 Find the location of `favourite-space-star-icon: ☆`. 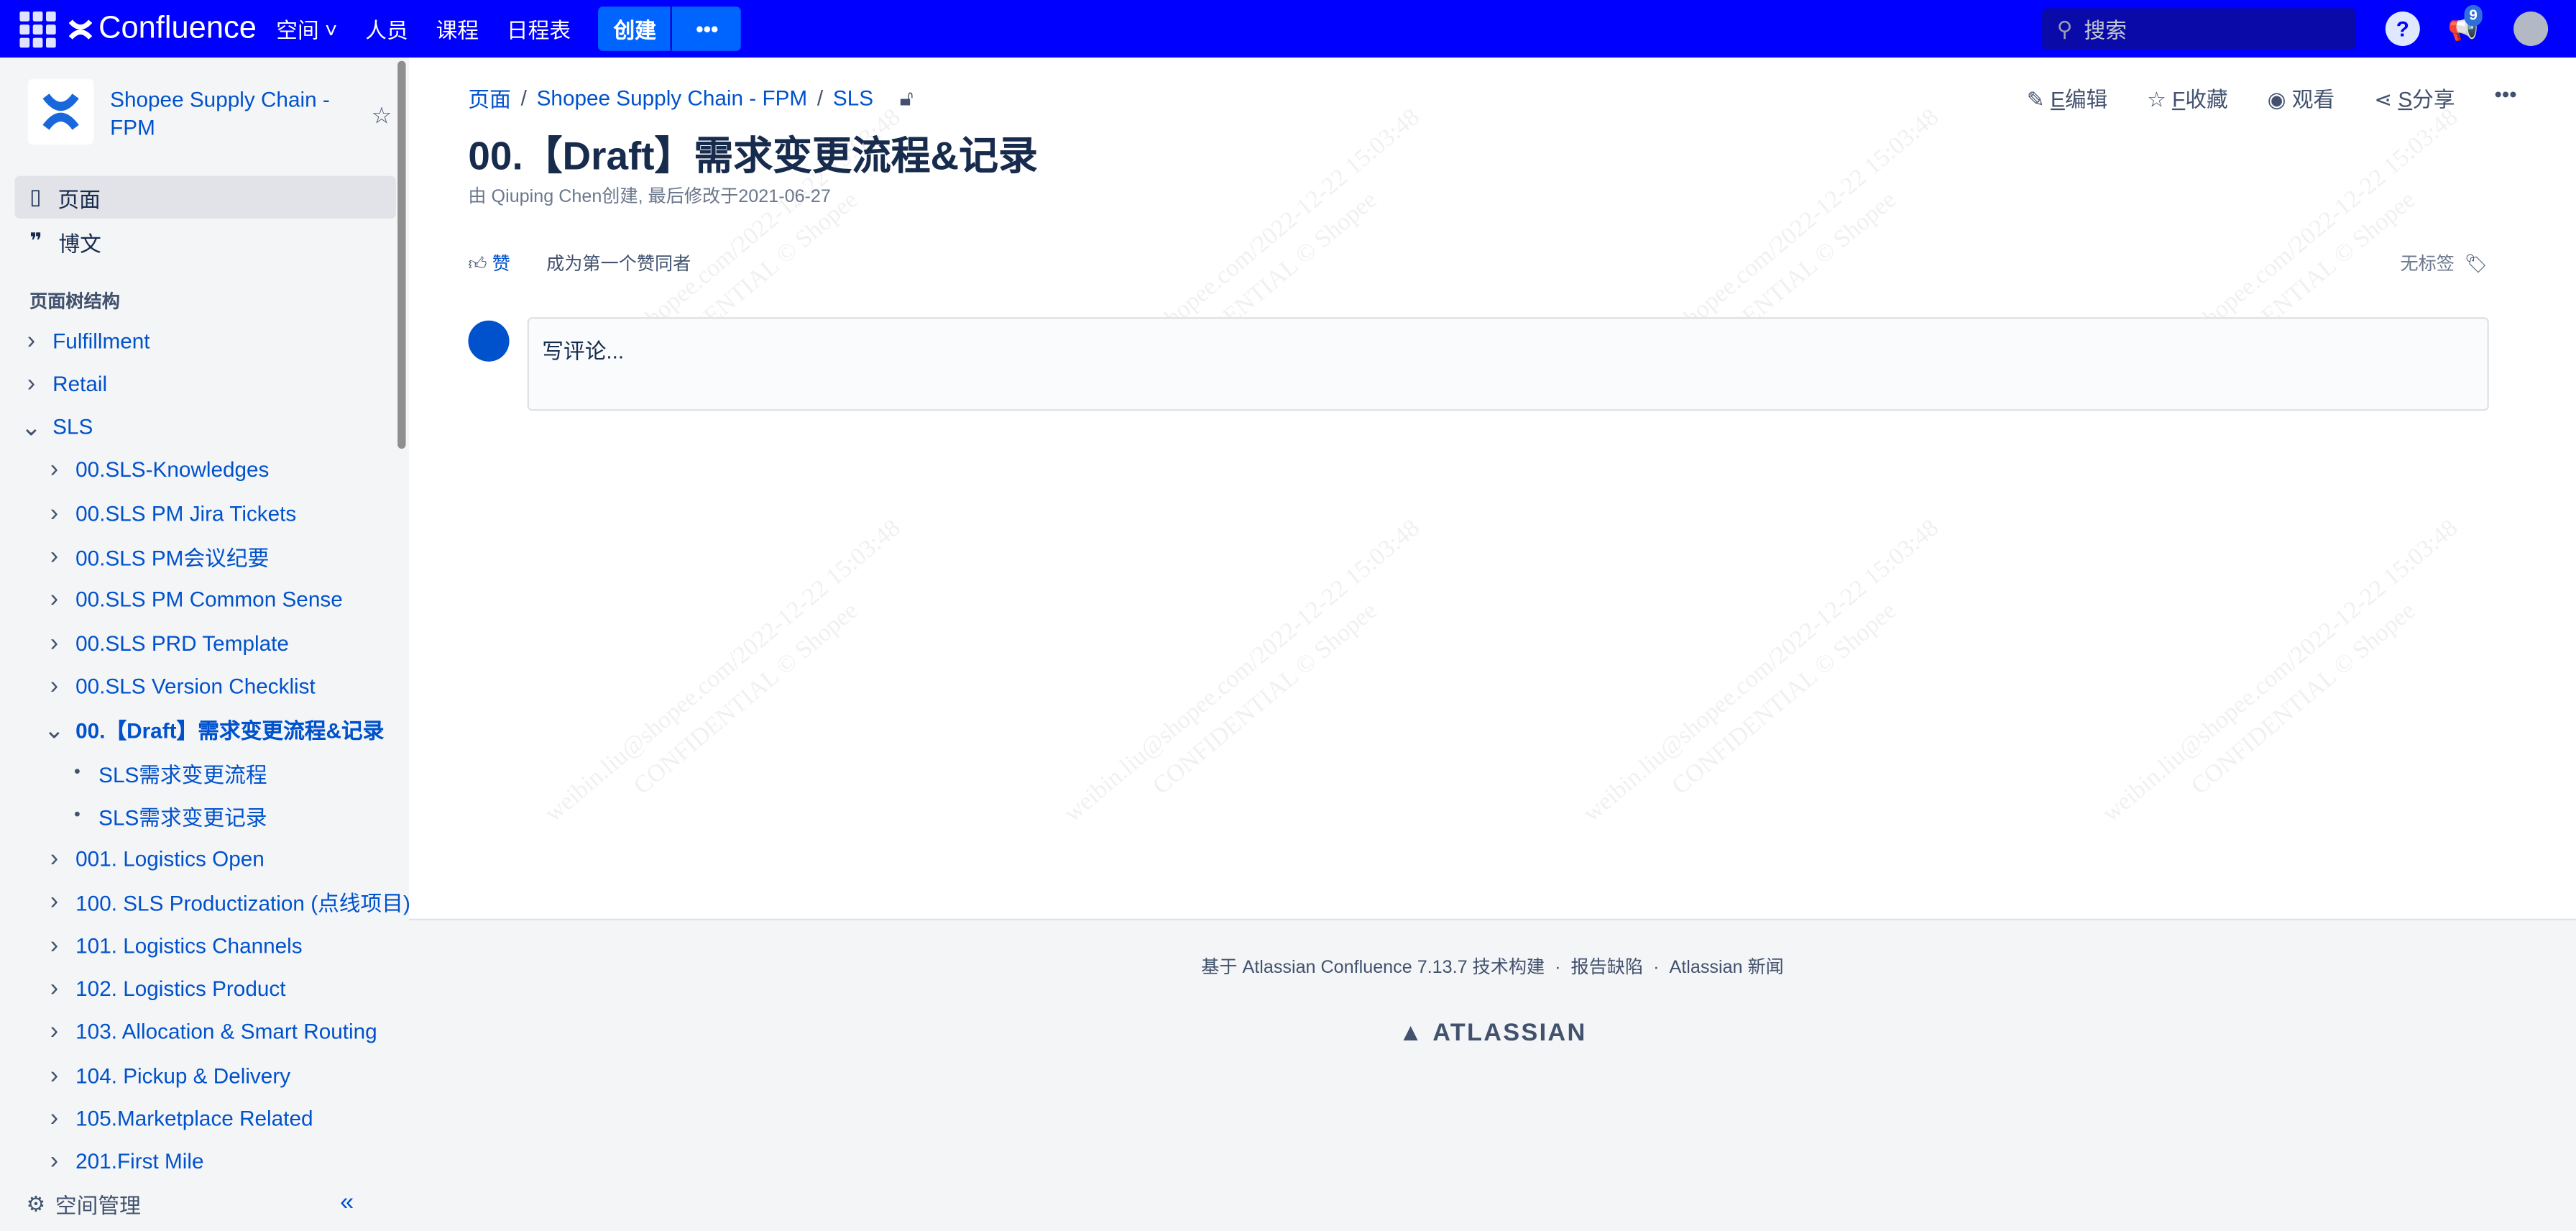

favourite-space-star-icon: ☆ is located at coordinates (382, 116).